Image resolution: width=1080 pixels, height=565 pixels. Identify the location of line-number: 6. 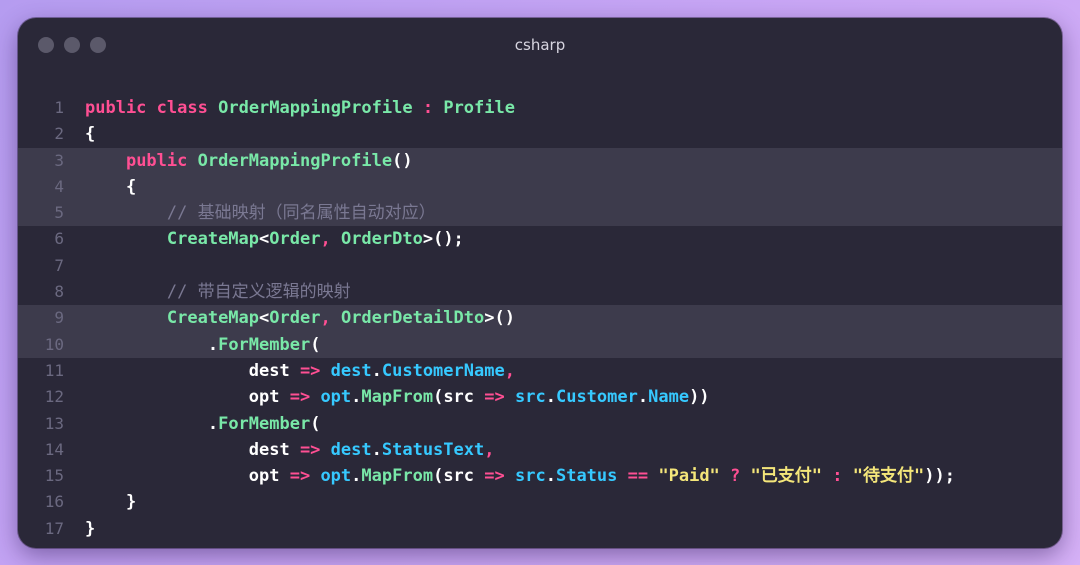
(59, 239).